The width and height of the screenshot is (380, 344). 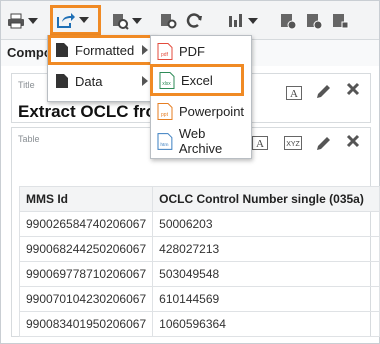 What do you see at coordinates (167, 80) in the screenshot?
I see `excel-file-icon: xlsx` at bounding box center [167, 80].